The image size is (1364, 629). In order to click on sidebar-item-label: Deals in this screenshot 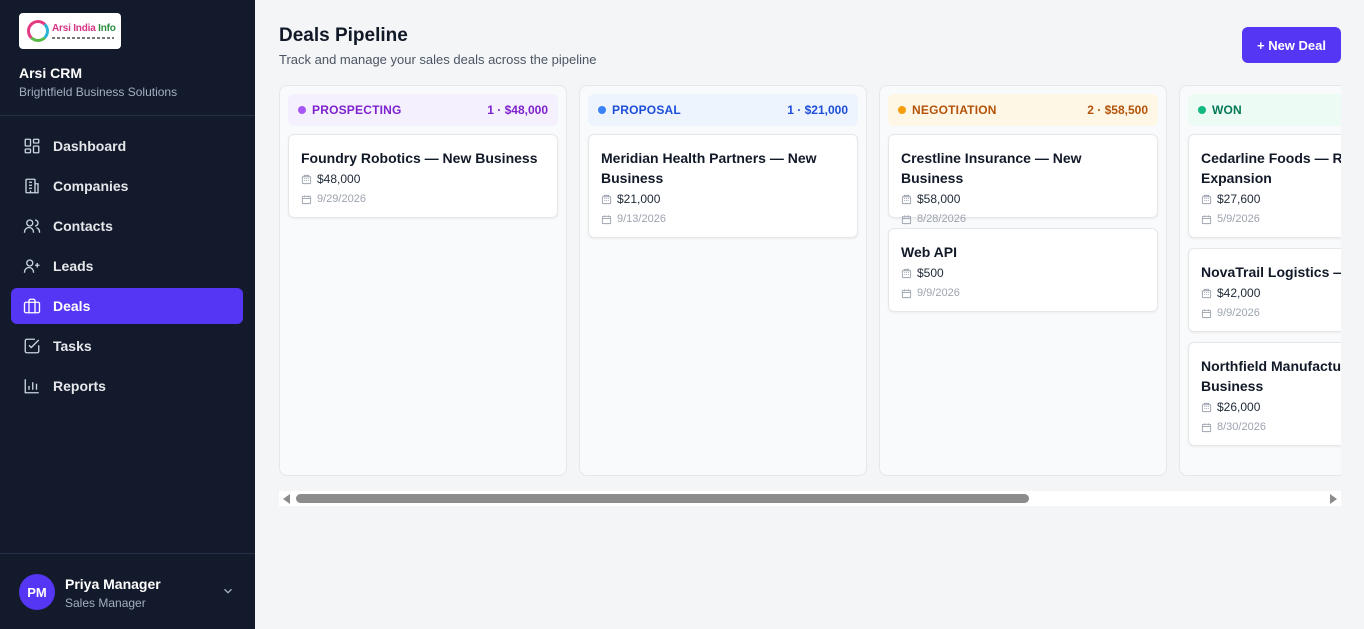, I will do `click(72, 306)`.